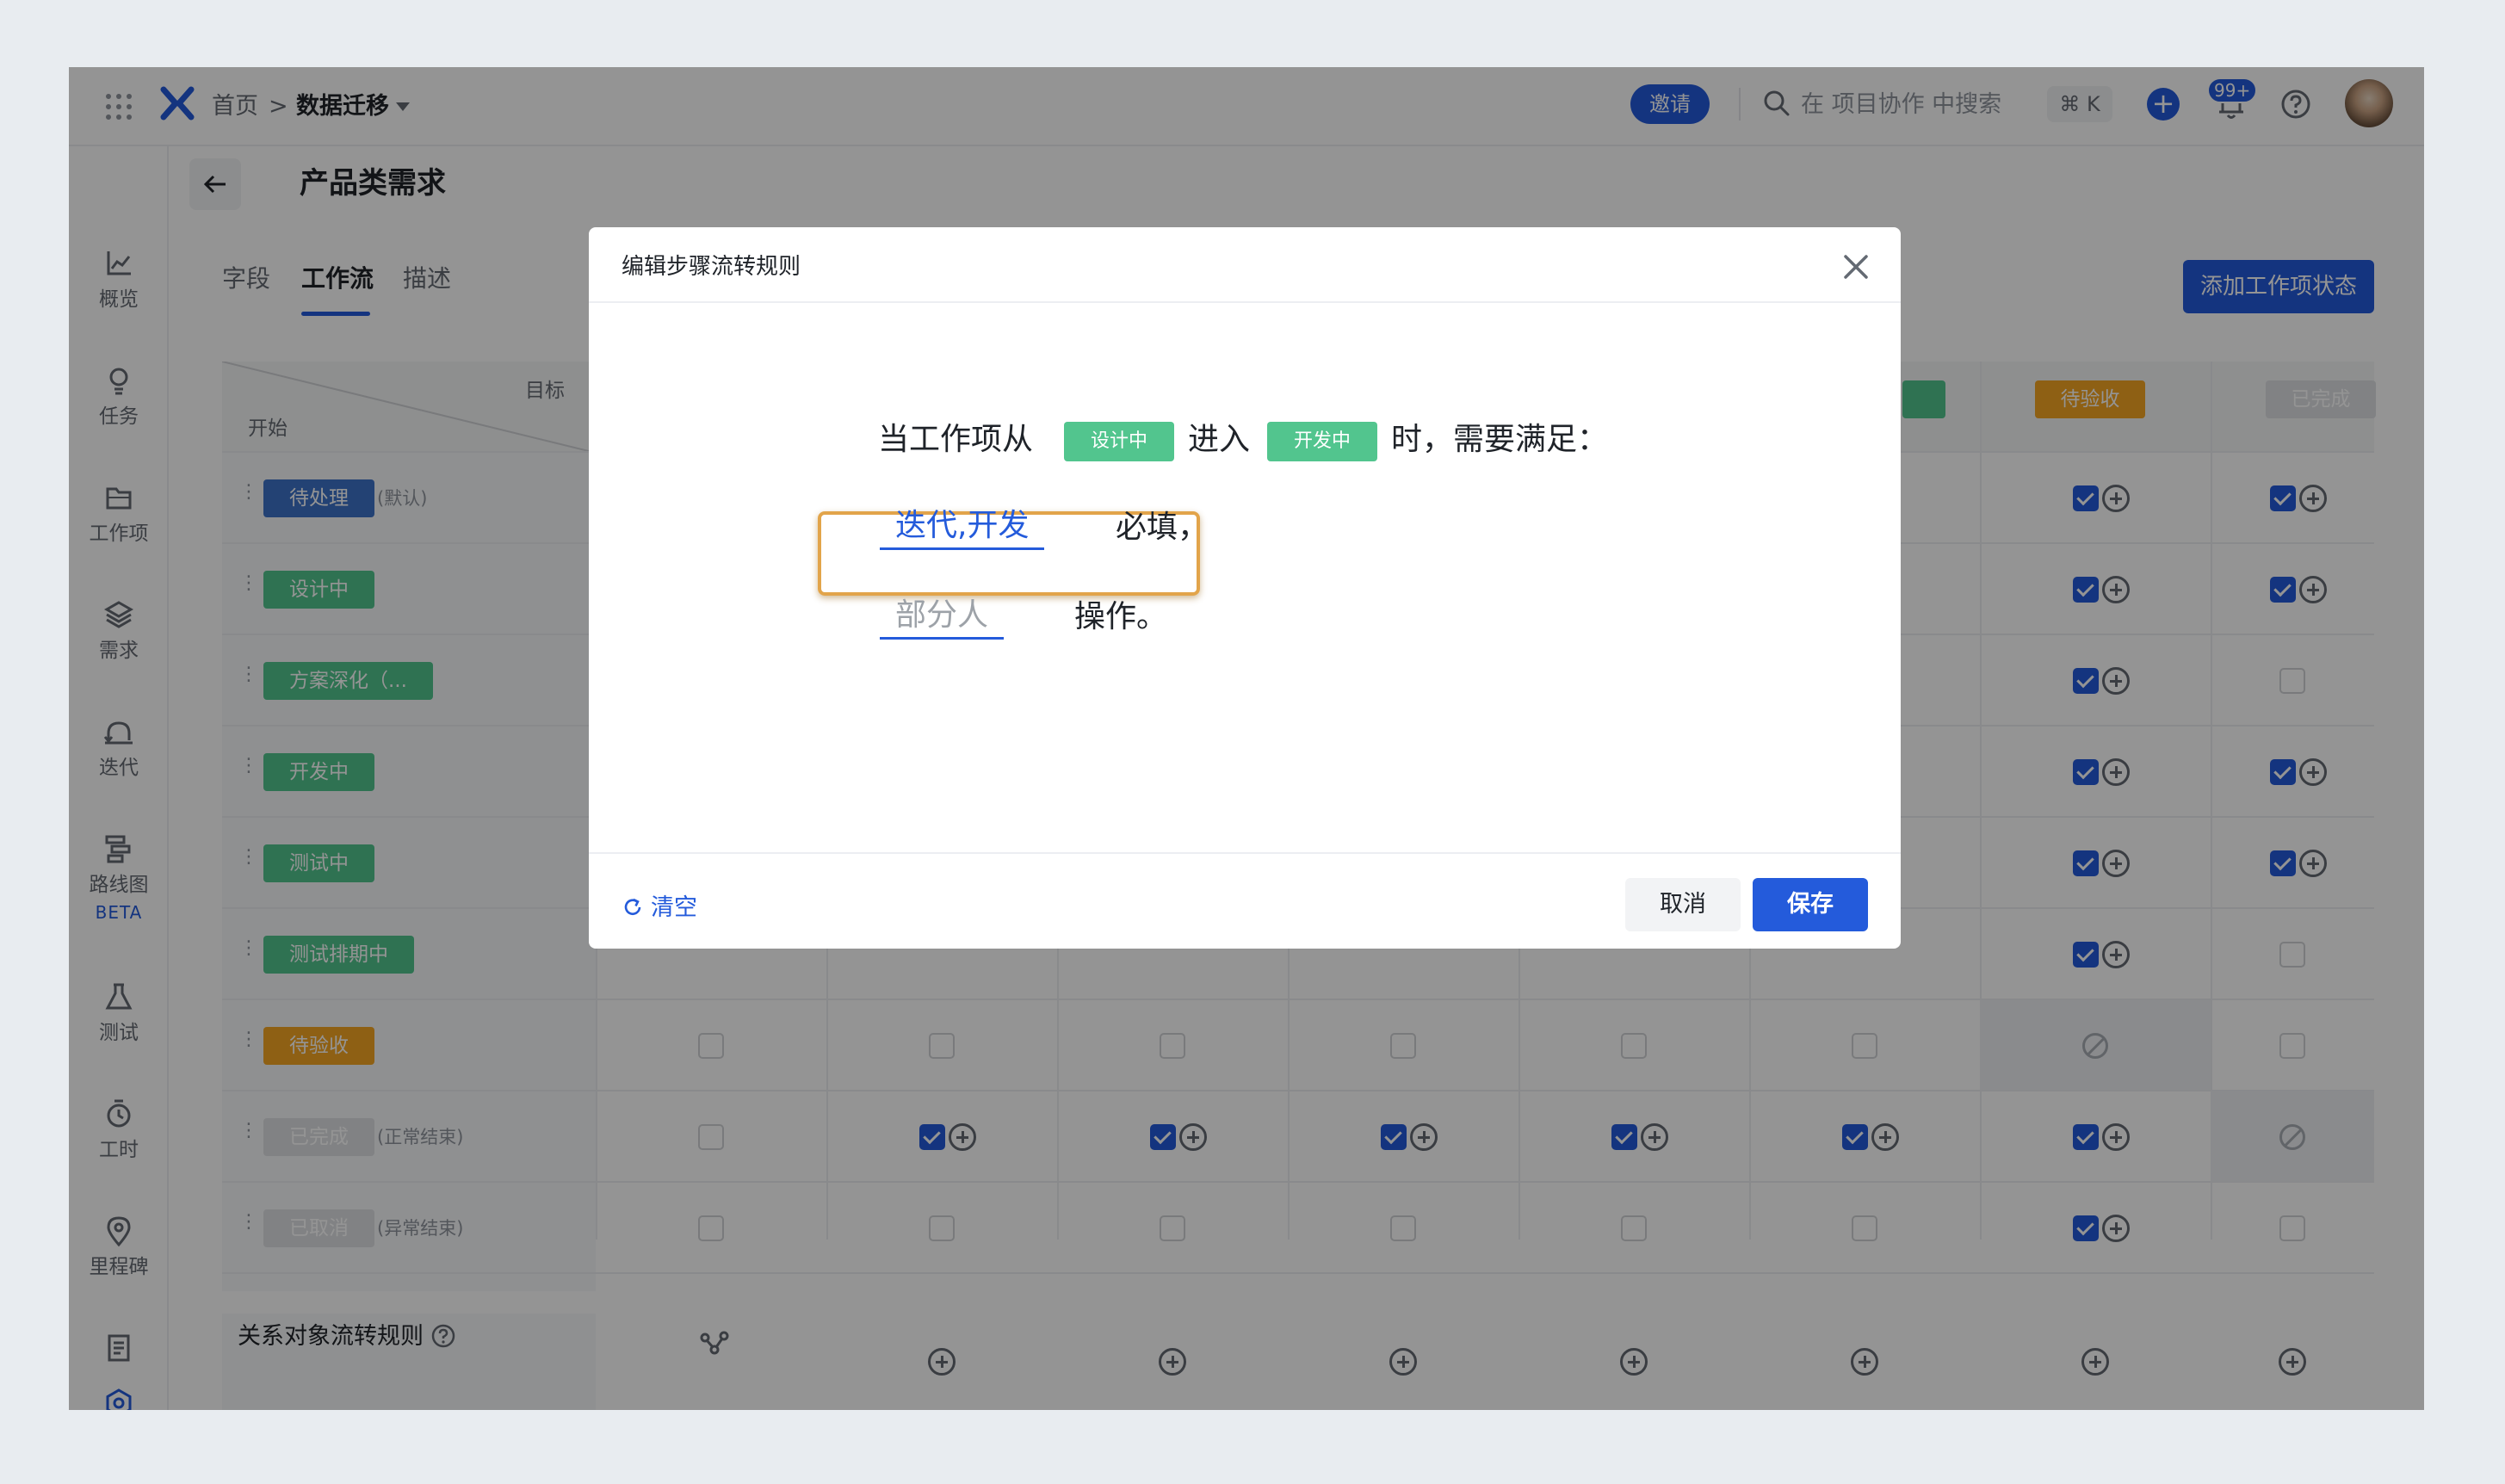 The width and height of the screenshot is (2505, 1484). What do you see at coordinates (1245, 853) in the screenshot?
I see `dialog-footer-divider` at bounding box center [1245, 853].